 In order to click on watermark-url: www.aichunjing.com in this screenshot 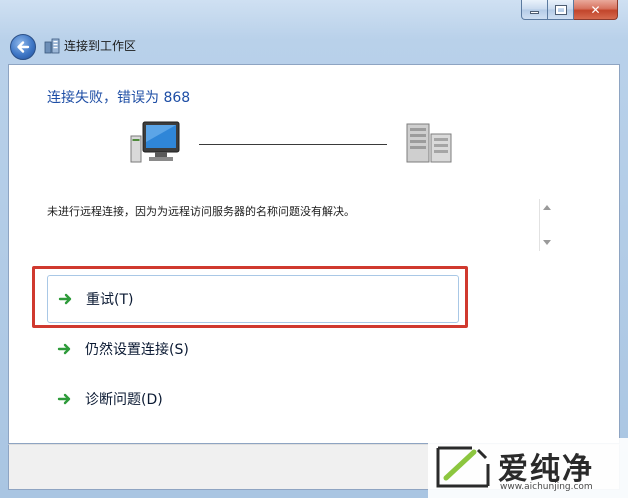, I will do `click(546, 487)`.